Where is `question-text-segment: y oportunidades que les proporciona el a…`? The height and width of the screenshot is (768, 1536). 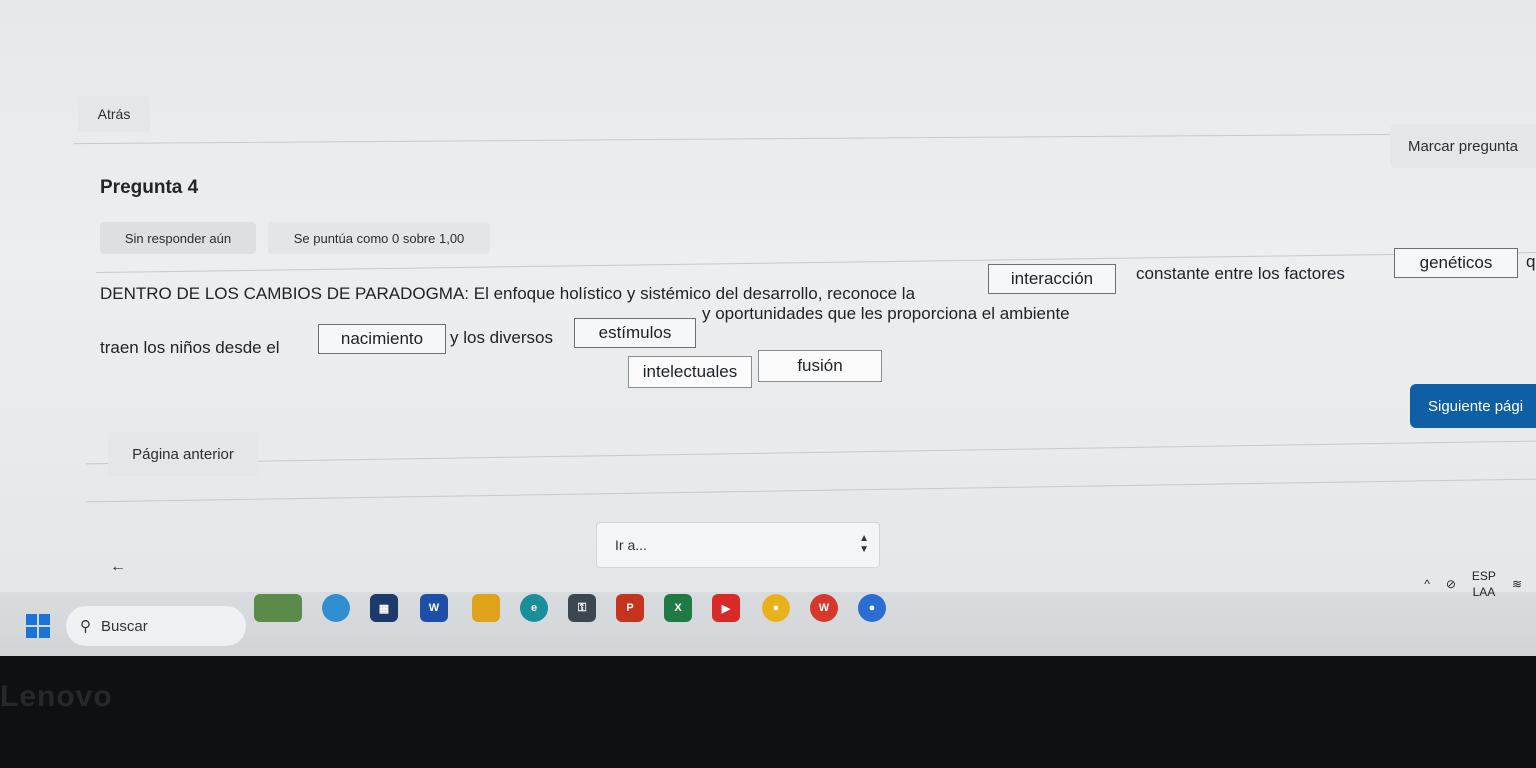
question-text-segment: y oportunidades que les proporciona el a… is located at coordinates (886, 313).